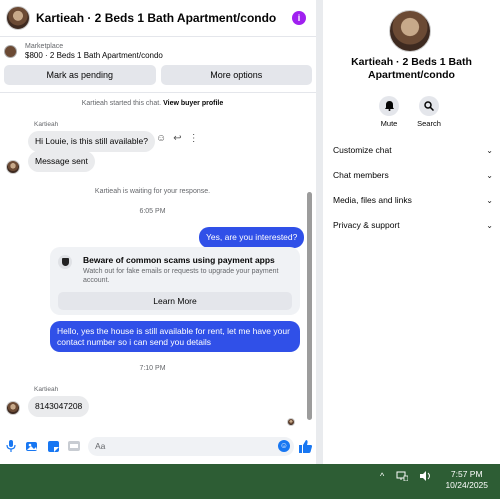 This screenshot has width=500, height=499. What do you see at coordinates (429, 123) in the screenshot?
I see `search-label: Search` at bounding box center [429, 123].